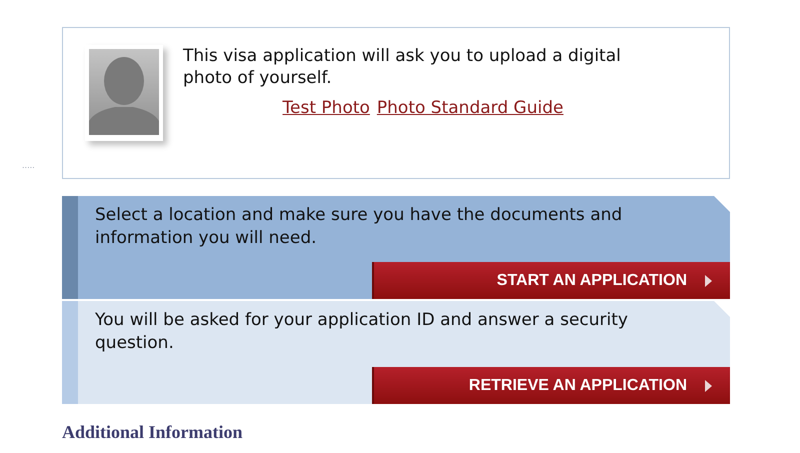 This screenshot has width=800, height=453. I want to click on photo-link: Test Photo, so click(326, 108).